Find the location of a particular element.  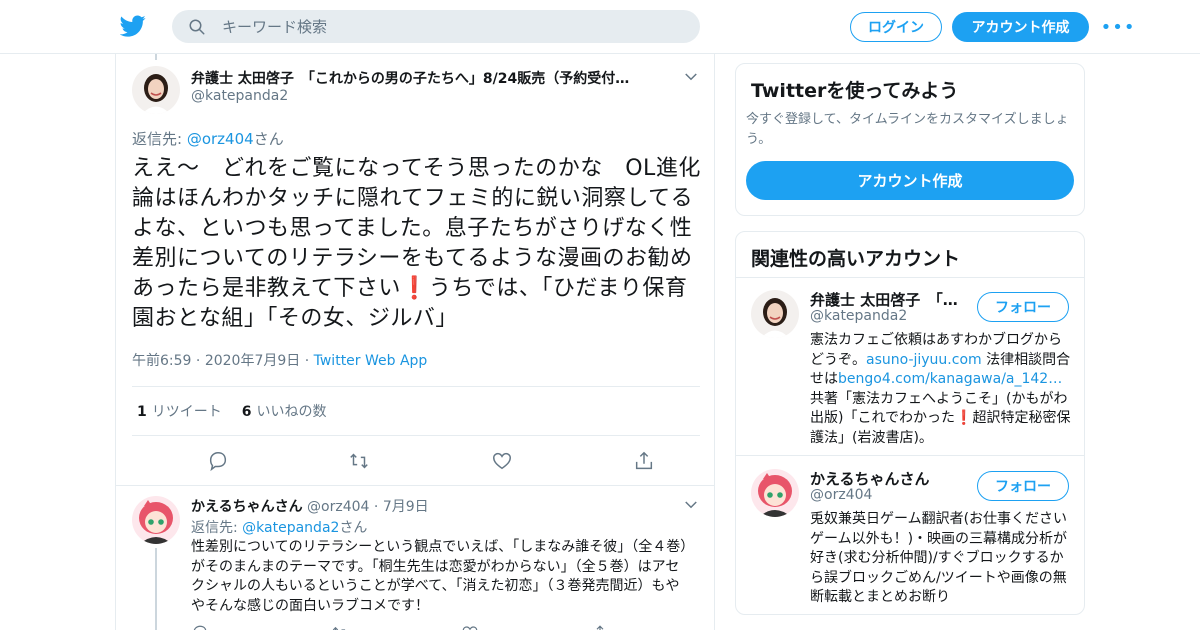

search-input is located at coordinates (452, 26).